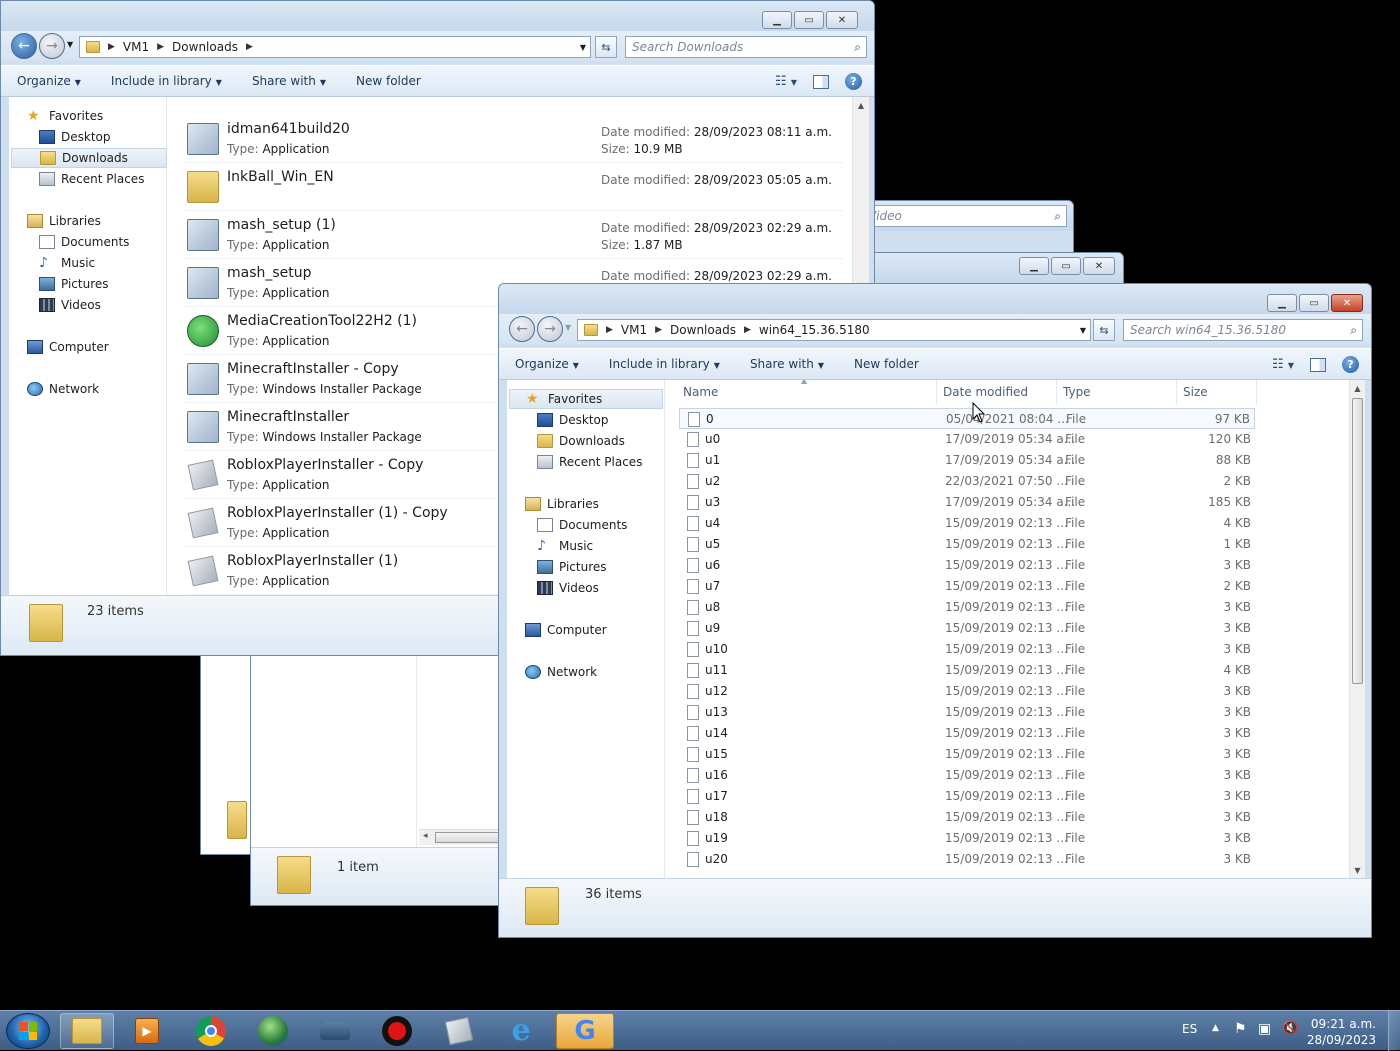 The image size is (1400, 1051). I want to click on horizontal-scrollbar: ◂, so click(459, 837).